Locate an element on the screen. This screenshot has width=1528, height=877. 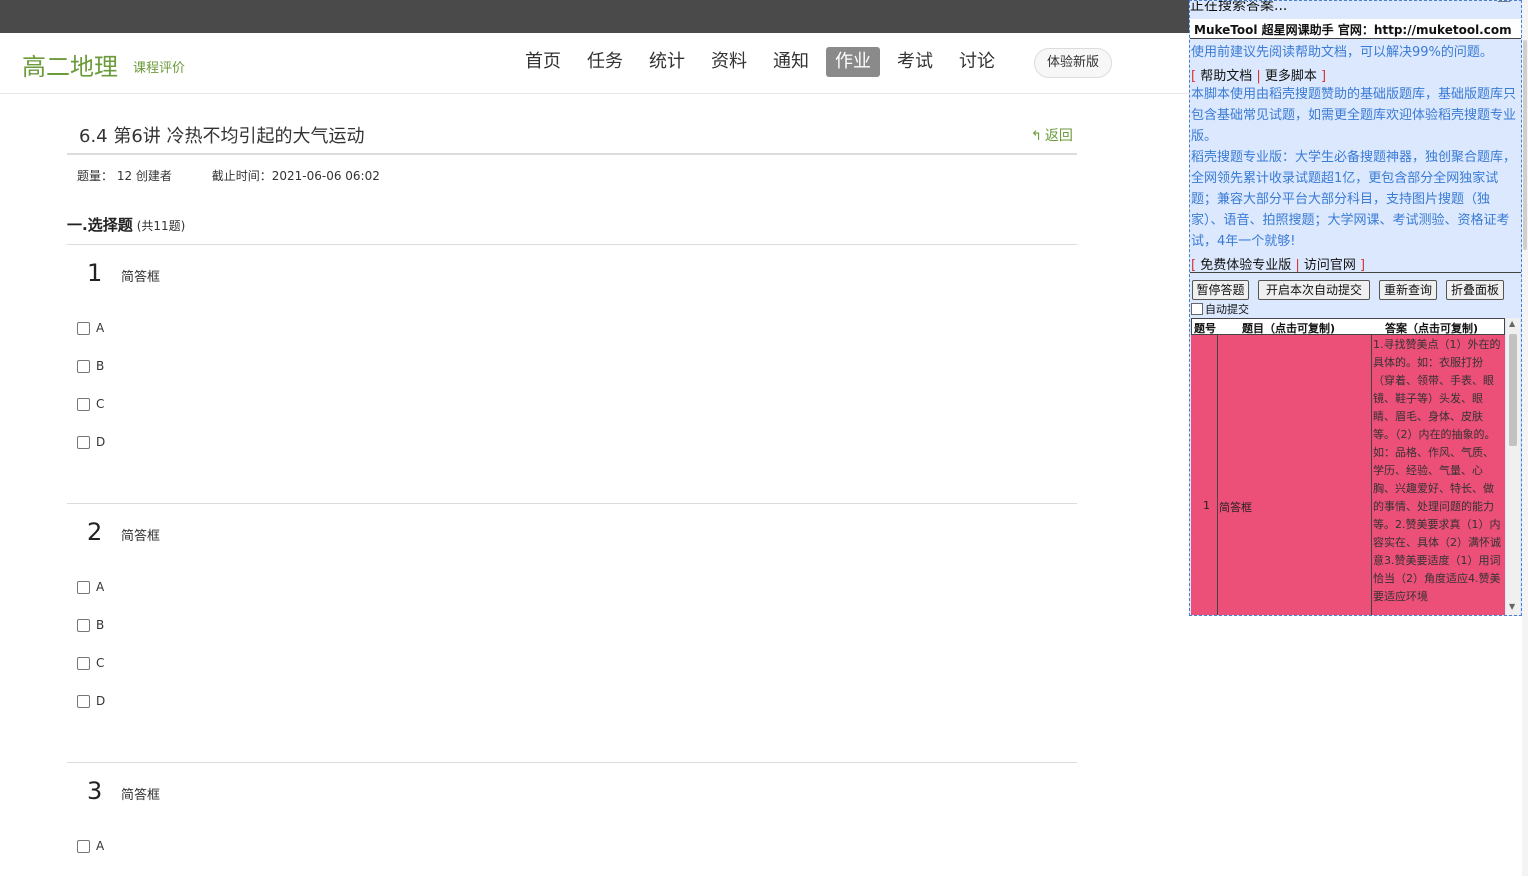
nav-exams: 考试 is located at coordinates (915, 62).